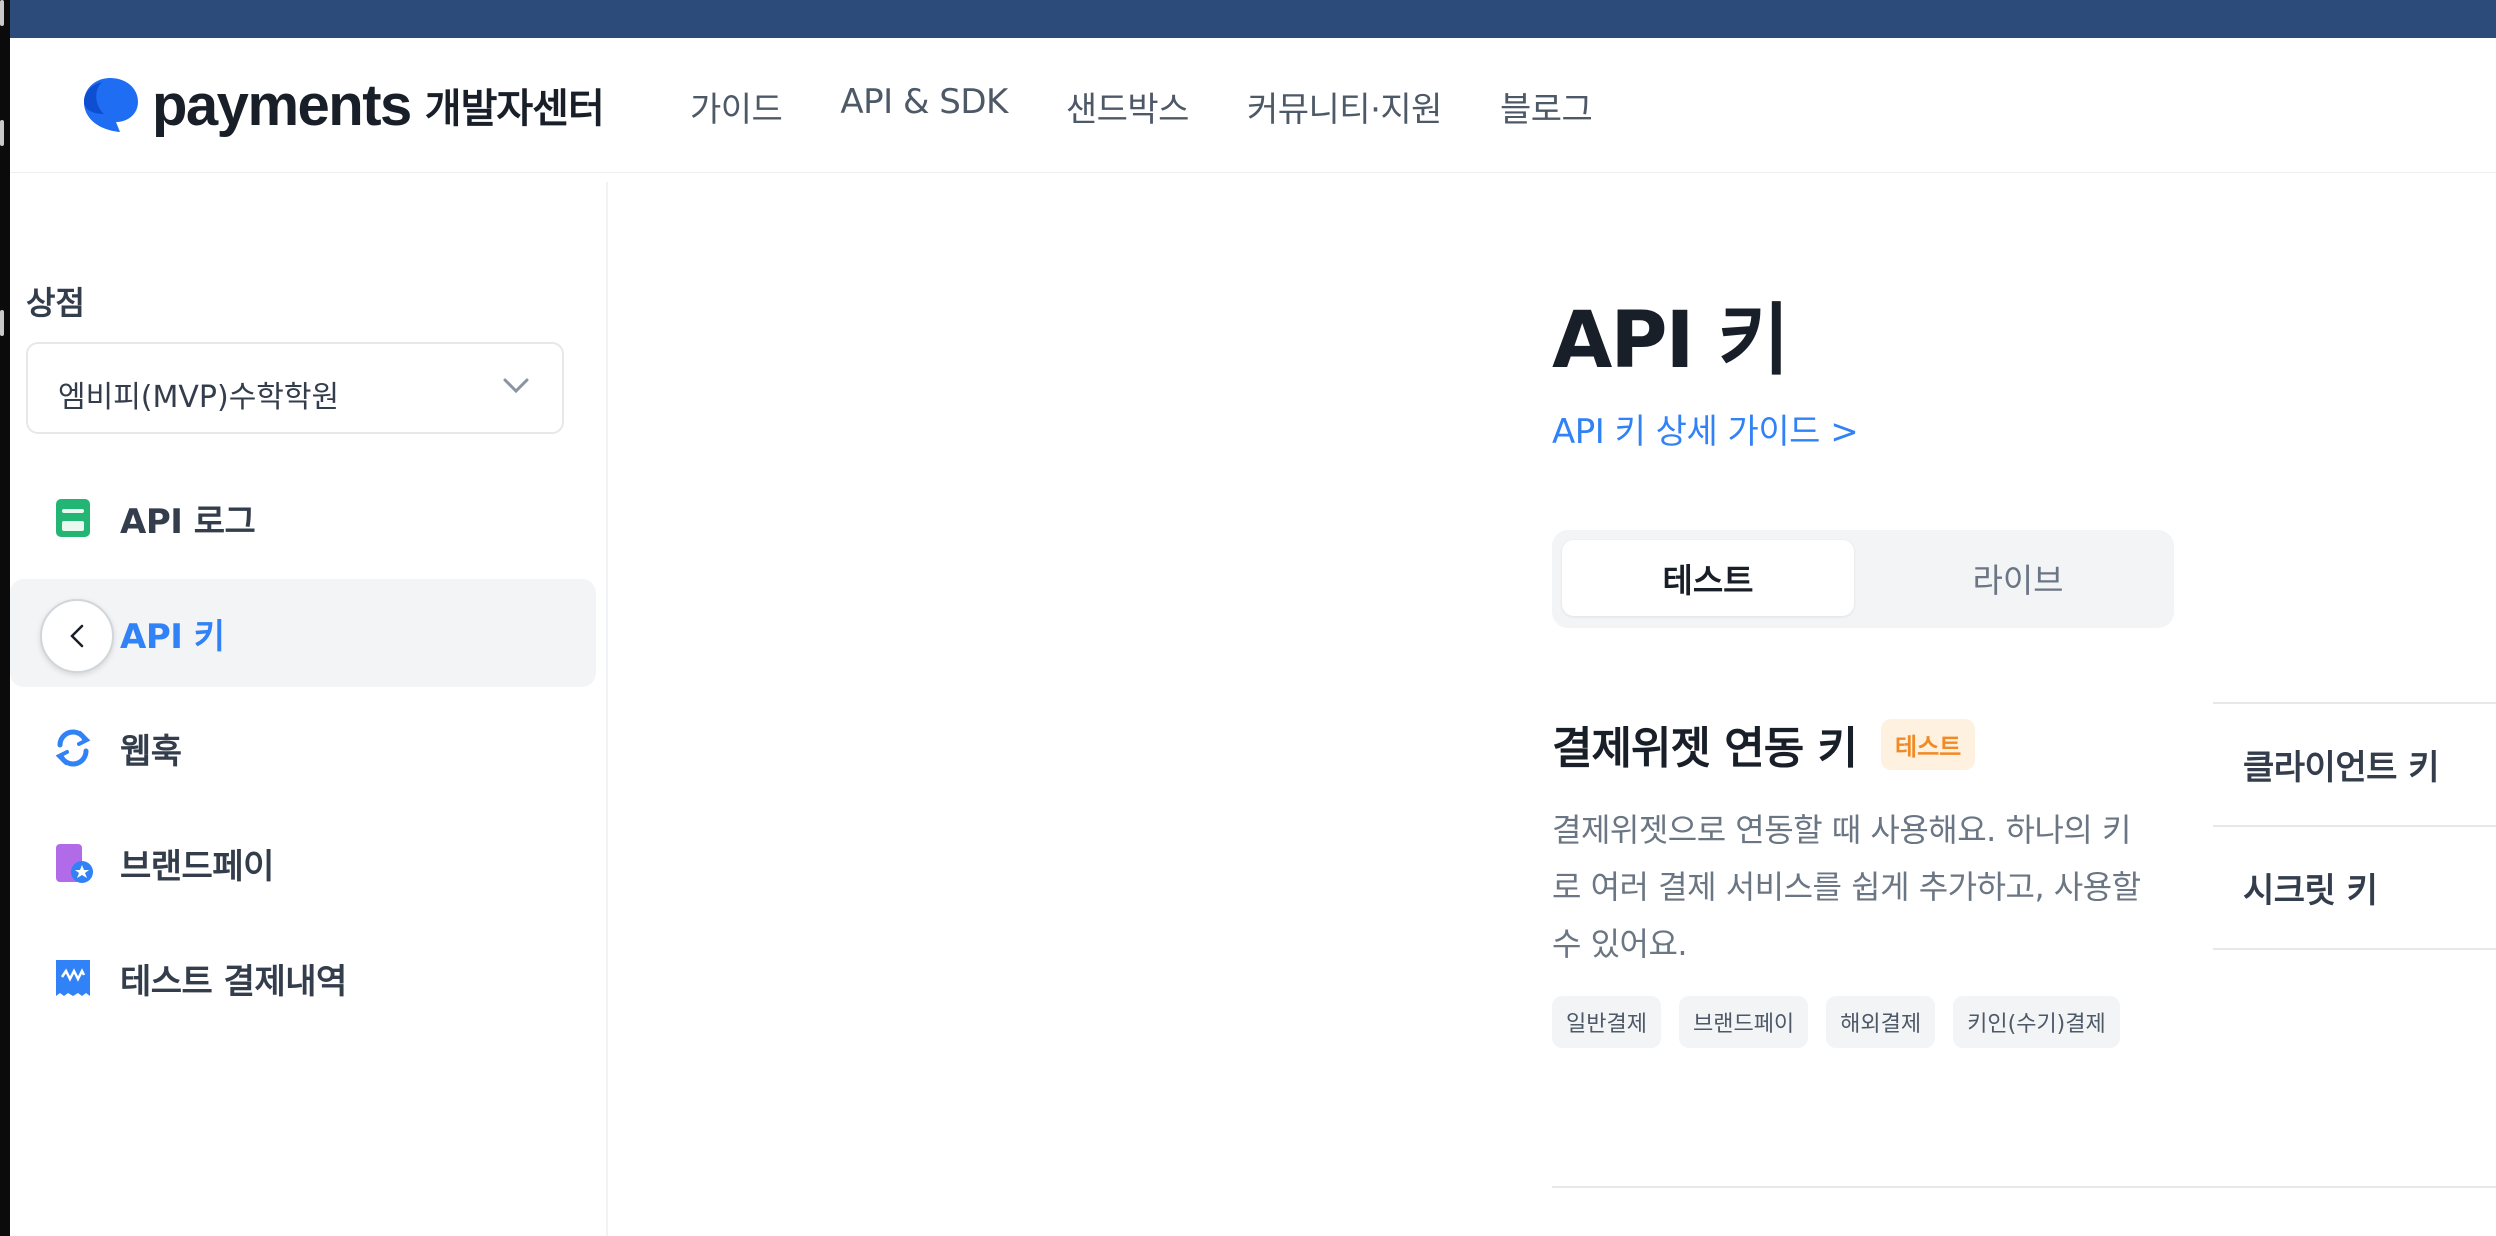  I want to click on sidebar-menu: API 로그 API 키 웹훅 브랜드페이 테스트 결제내역, so click(303, 751).